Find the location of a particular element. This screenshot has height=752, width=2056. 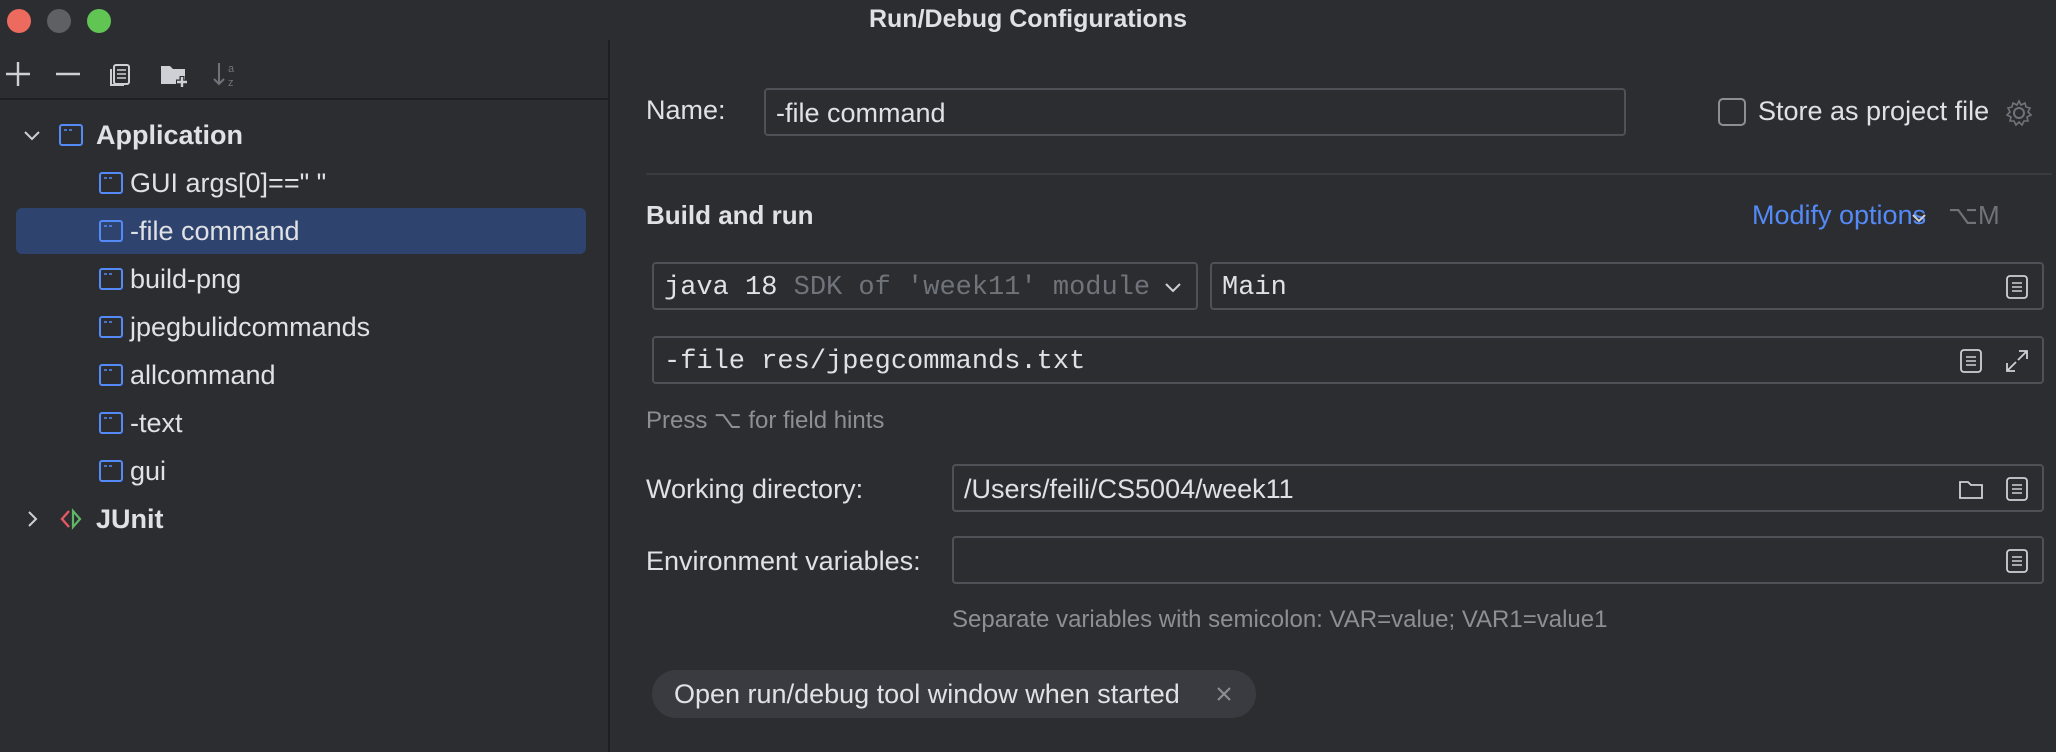

sidebar-toolbar: a z is located at coordinates (305, 73).